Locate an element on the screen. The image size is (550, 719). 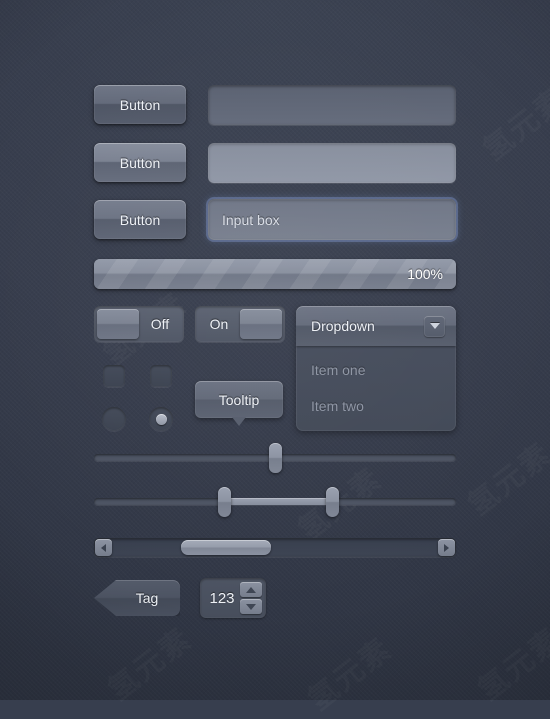
button-active: Button is located at coordinates (140, 219).